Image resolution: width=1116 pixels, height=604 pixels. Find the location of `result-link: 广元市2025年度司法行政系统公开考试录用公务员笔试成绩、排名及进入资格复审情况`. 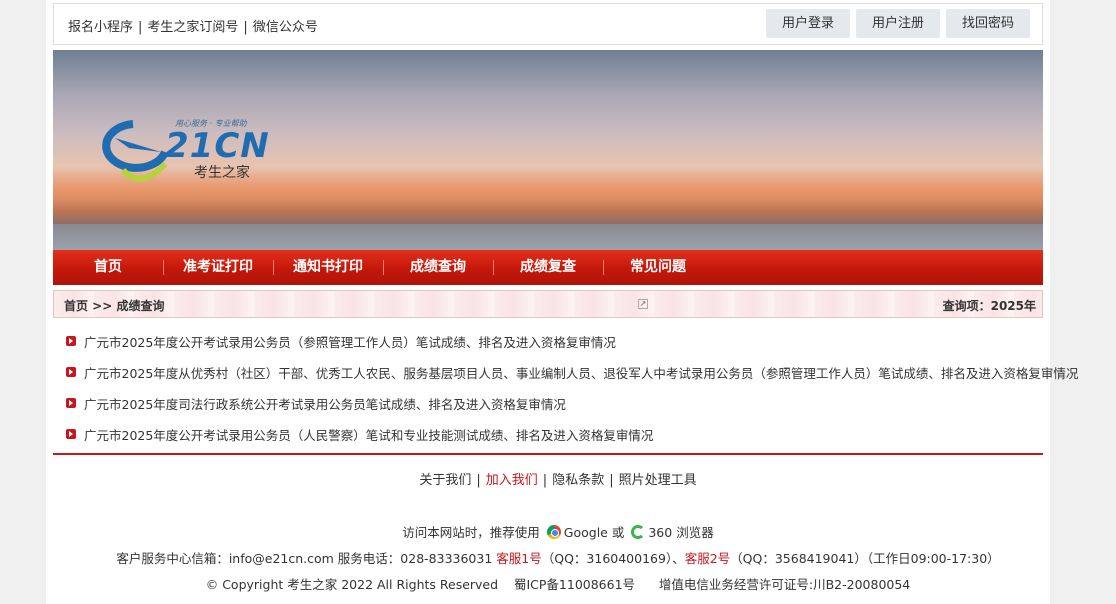

result-link: 广元市2025年度司法行政系统公开考试录用公务员笔试成绩、排名及进入资格复审情况 is located at coordinates (325, 403).